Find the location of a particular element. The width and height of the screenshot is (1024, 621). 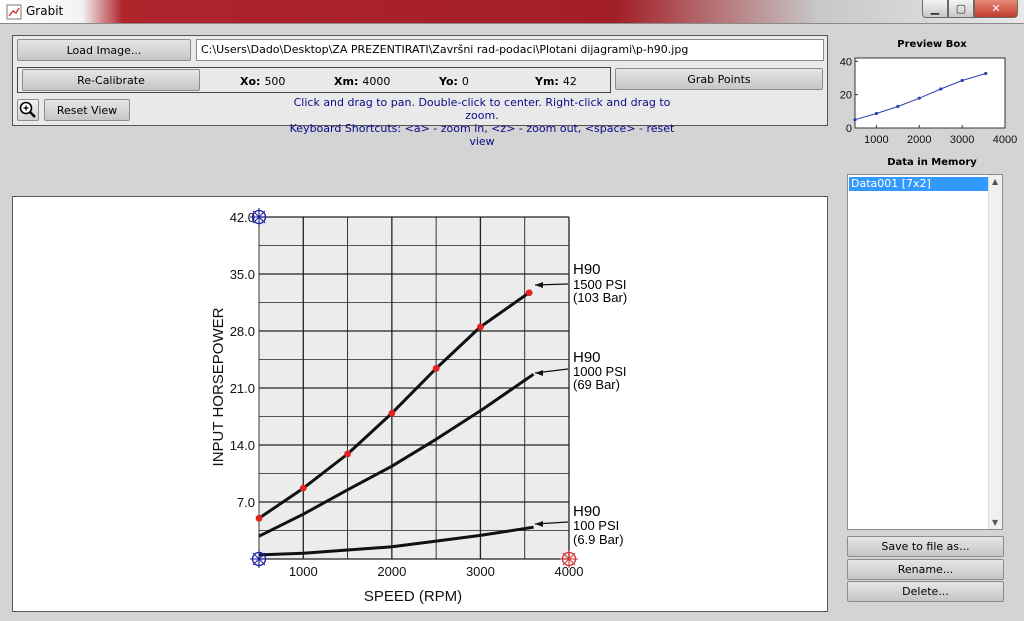

calibration-box: Re-Calibrate Xo: 500 Xm: 4000 Yo: 0 Ym: 42 is located at coordinates (314, 80).